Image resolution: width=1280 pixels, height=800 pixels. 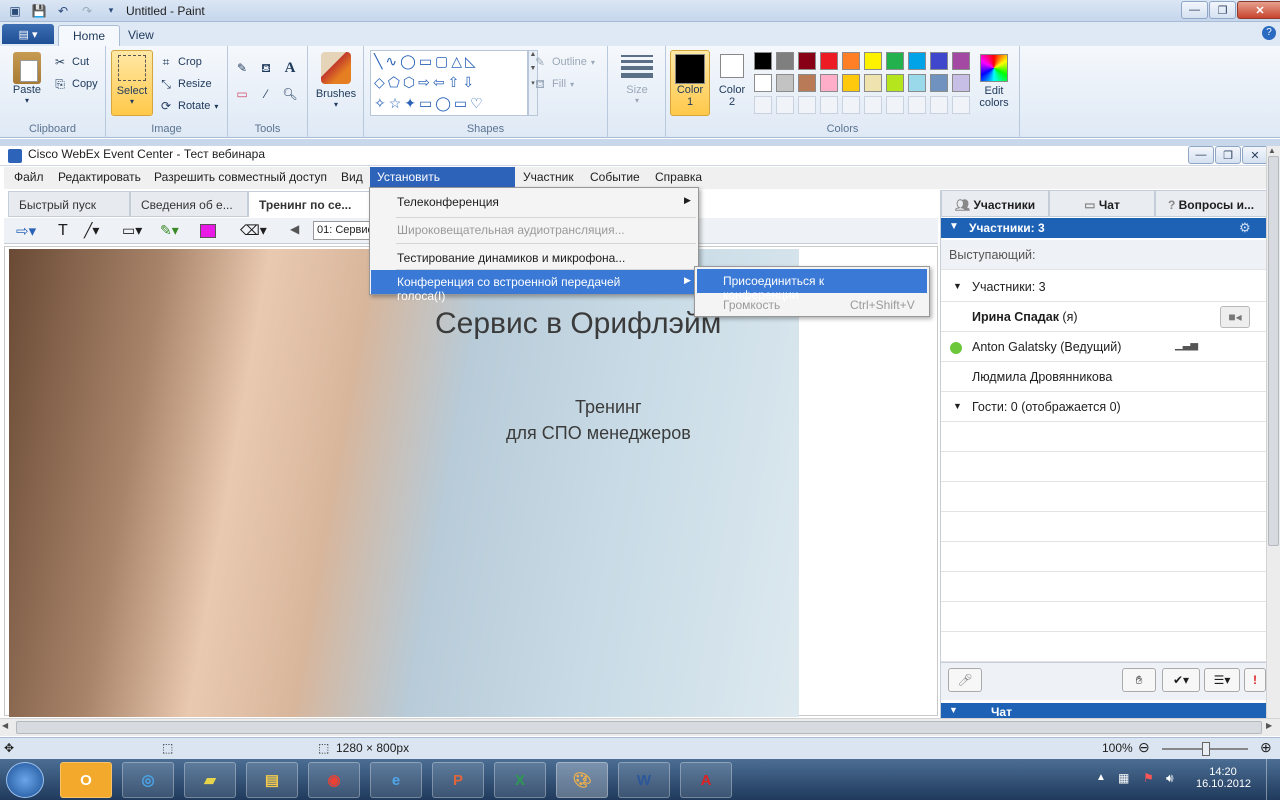 I want to click on taskbar-ie: e, so click(x=396, y=780).